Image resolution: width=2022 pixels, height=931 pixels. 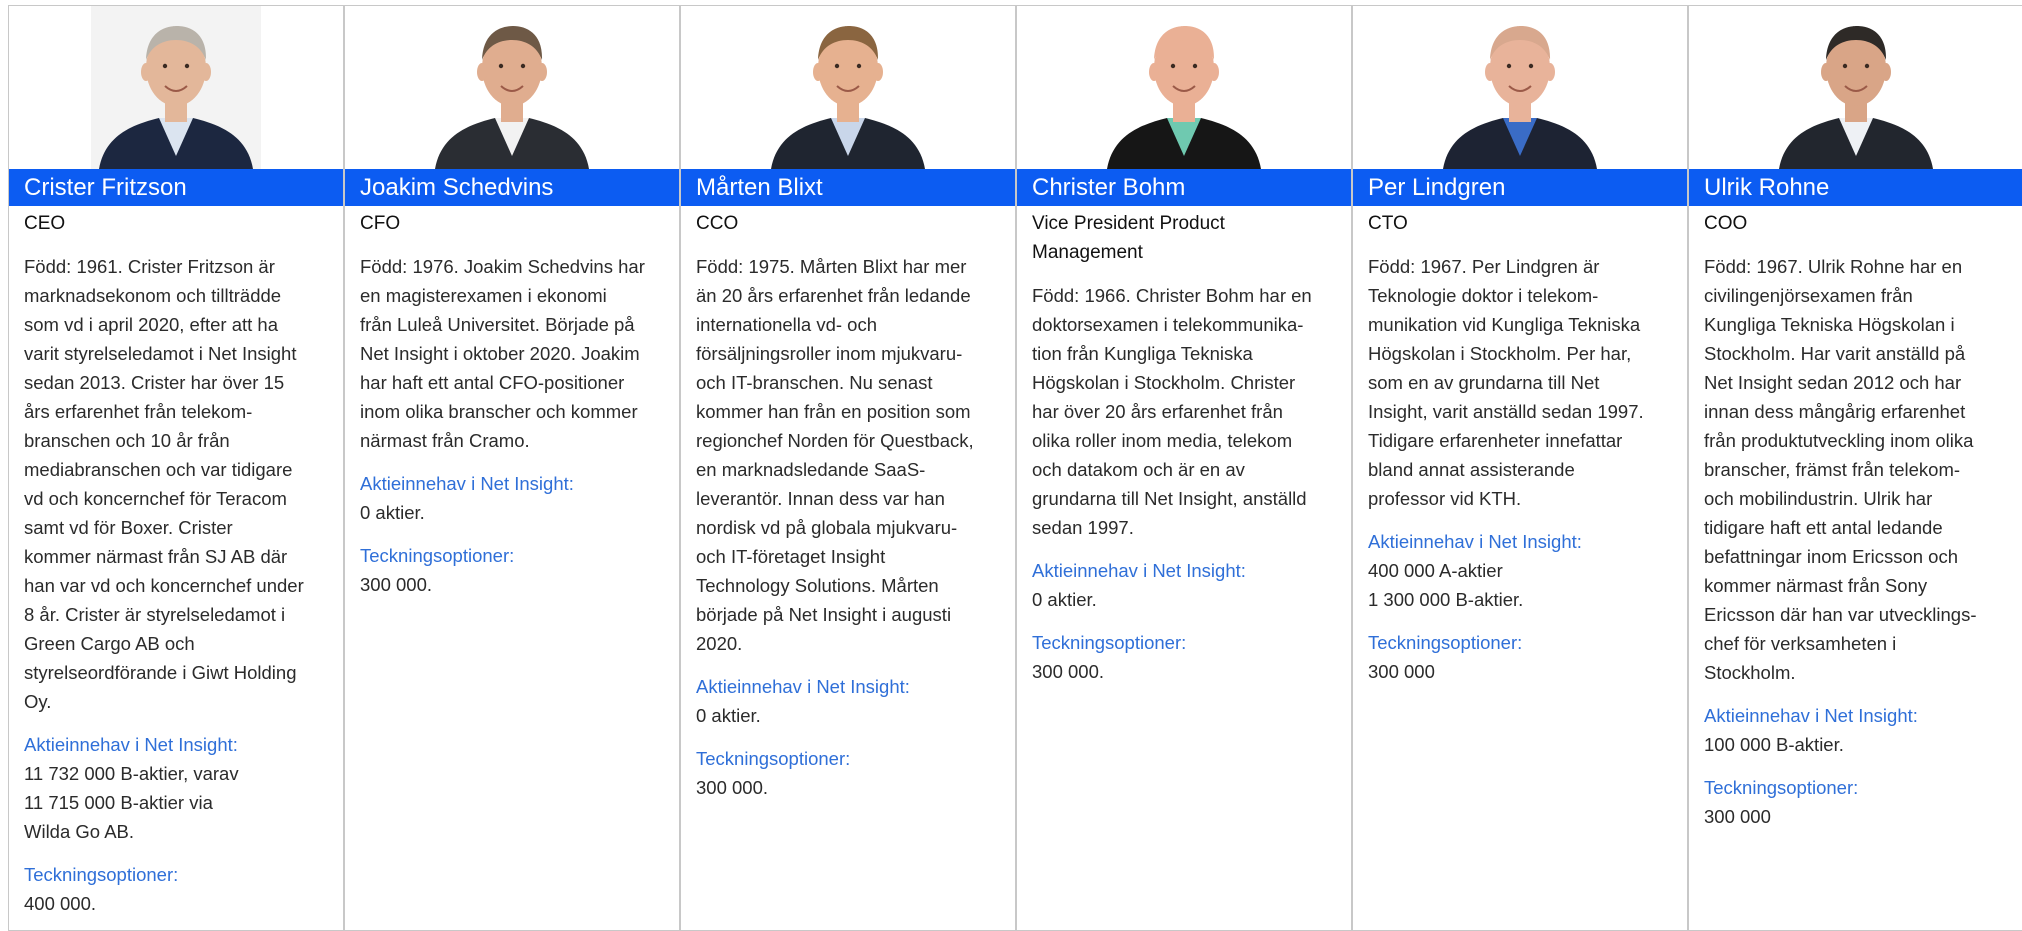 What do you see at coordinates (1446, 585) in the screenshot?
I see `holdings-value: 400 000 A-aktier 1 300 000 B-aktier.` at bounding box center [1446, 585].